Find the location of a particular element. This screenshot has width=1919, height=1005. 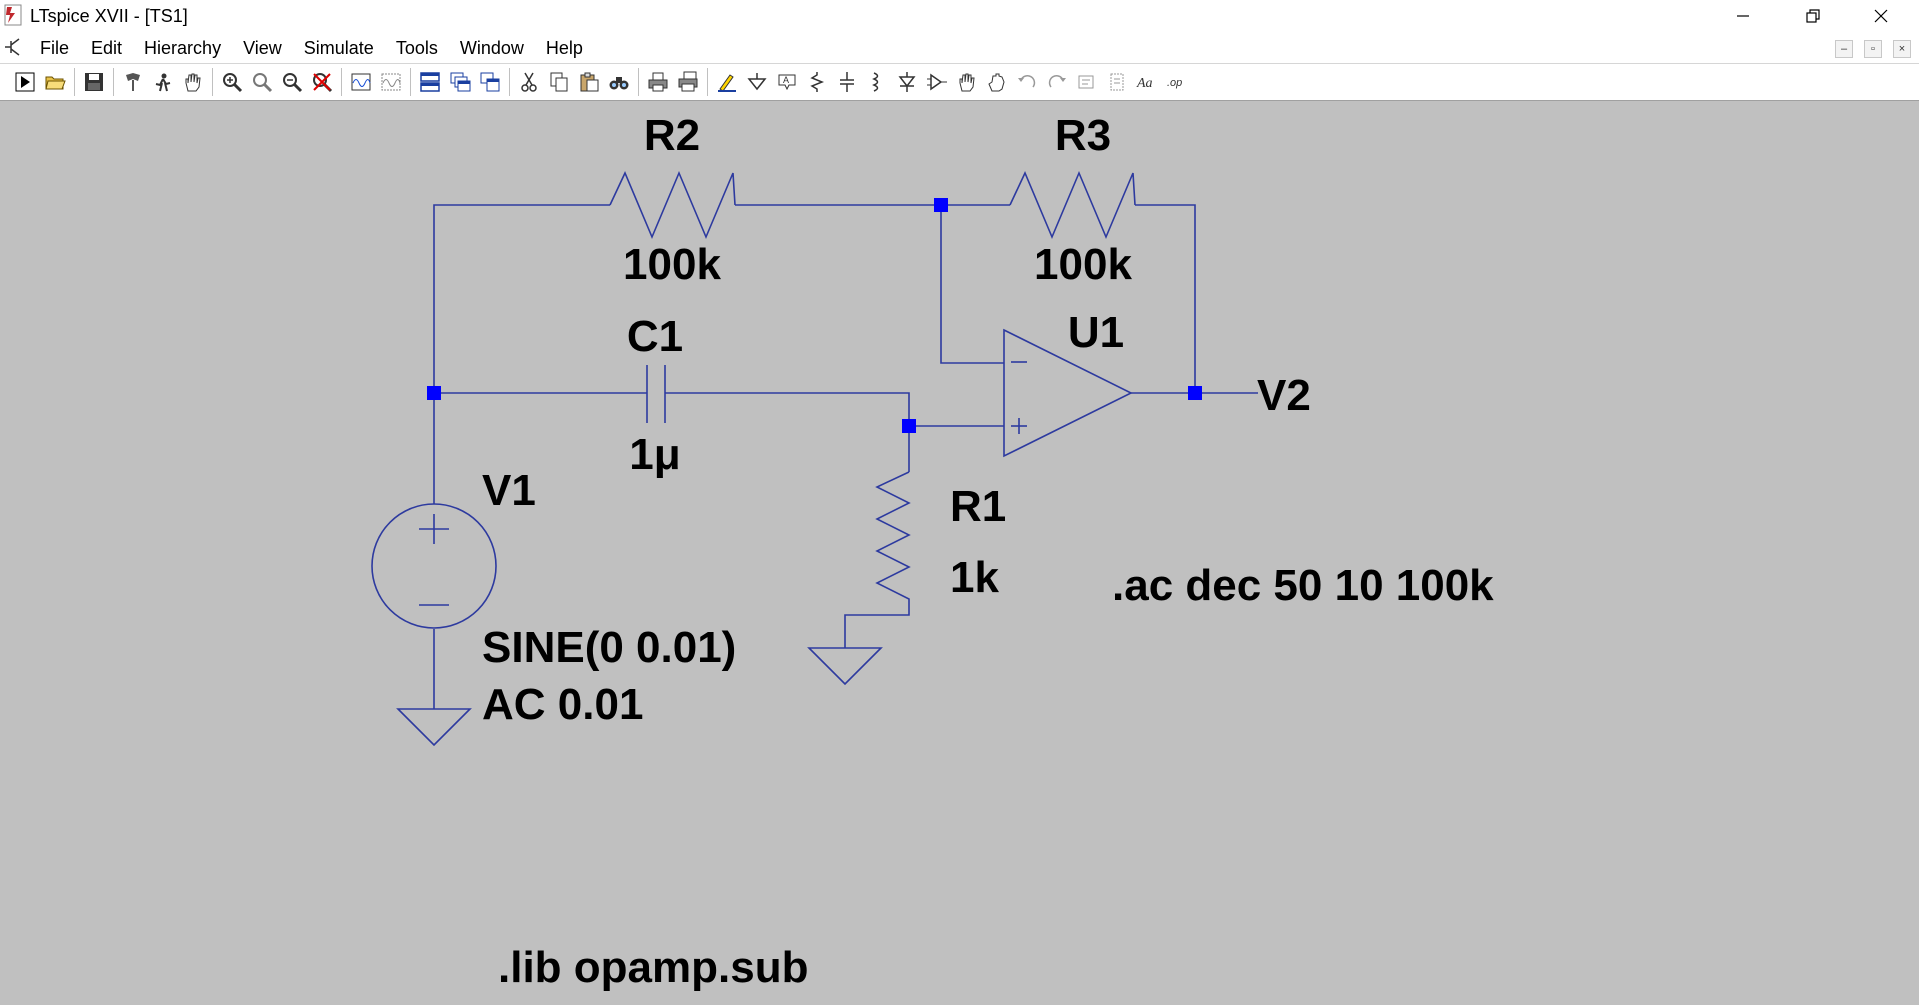

run-icon is located at coordinates (25, 82).